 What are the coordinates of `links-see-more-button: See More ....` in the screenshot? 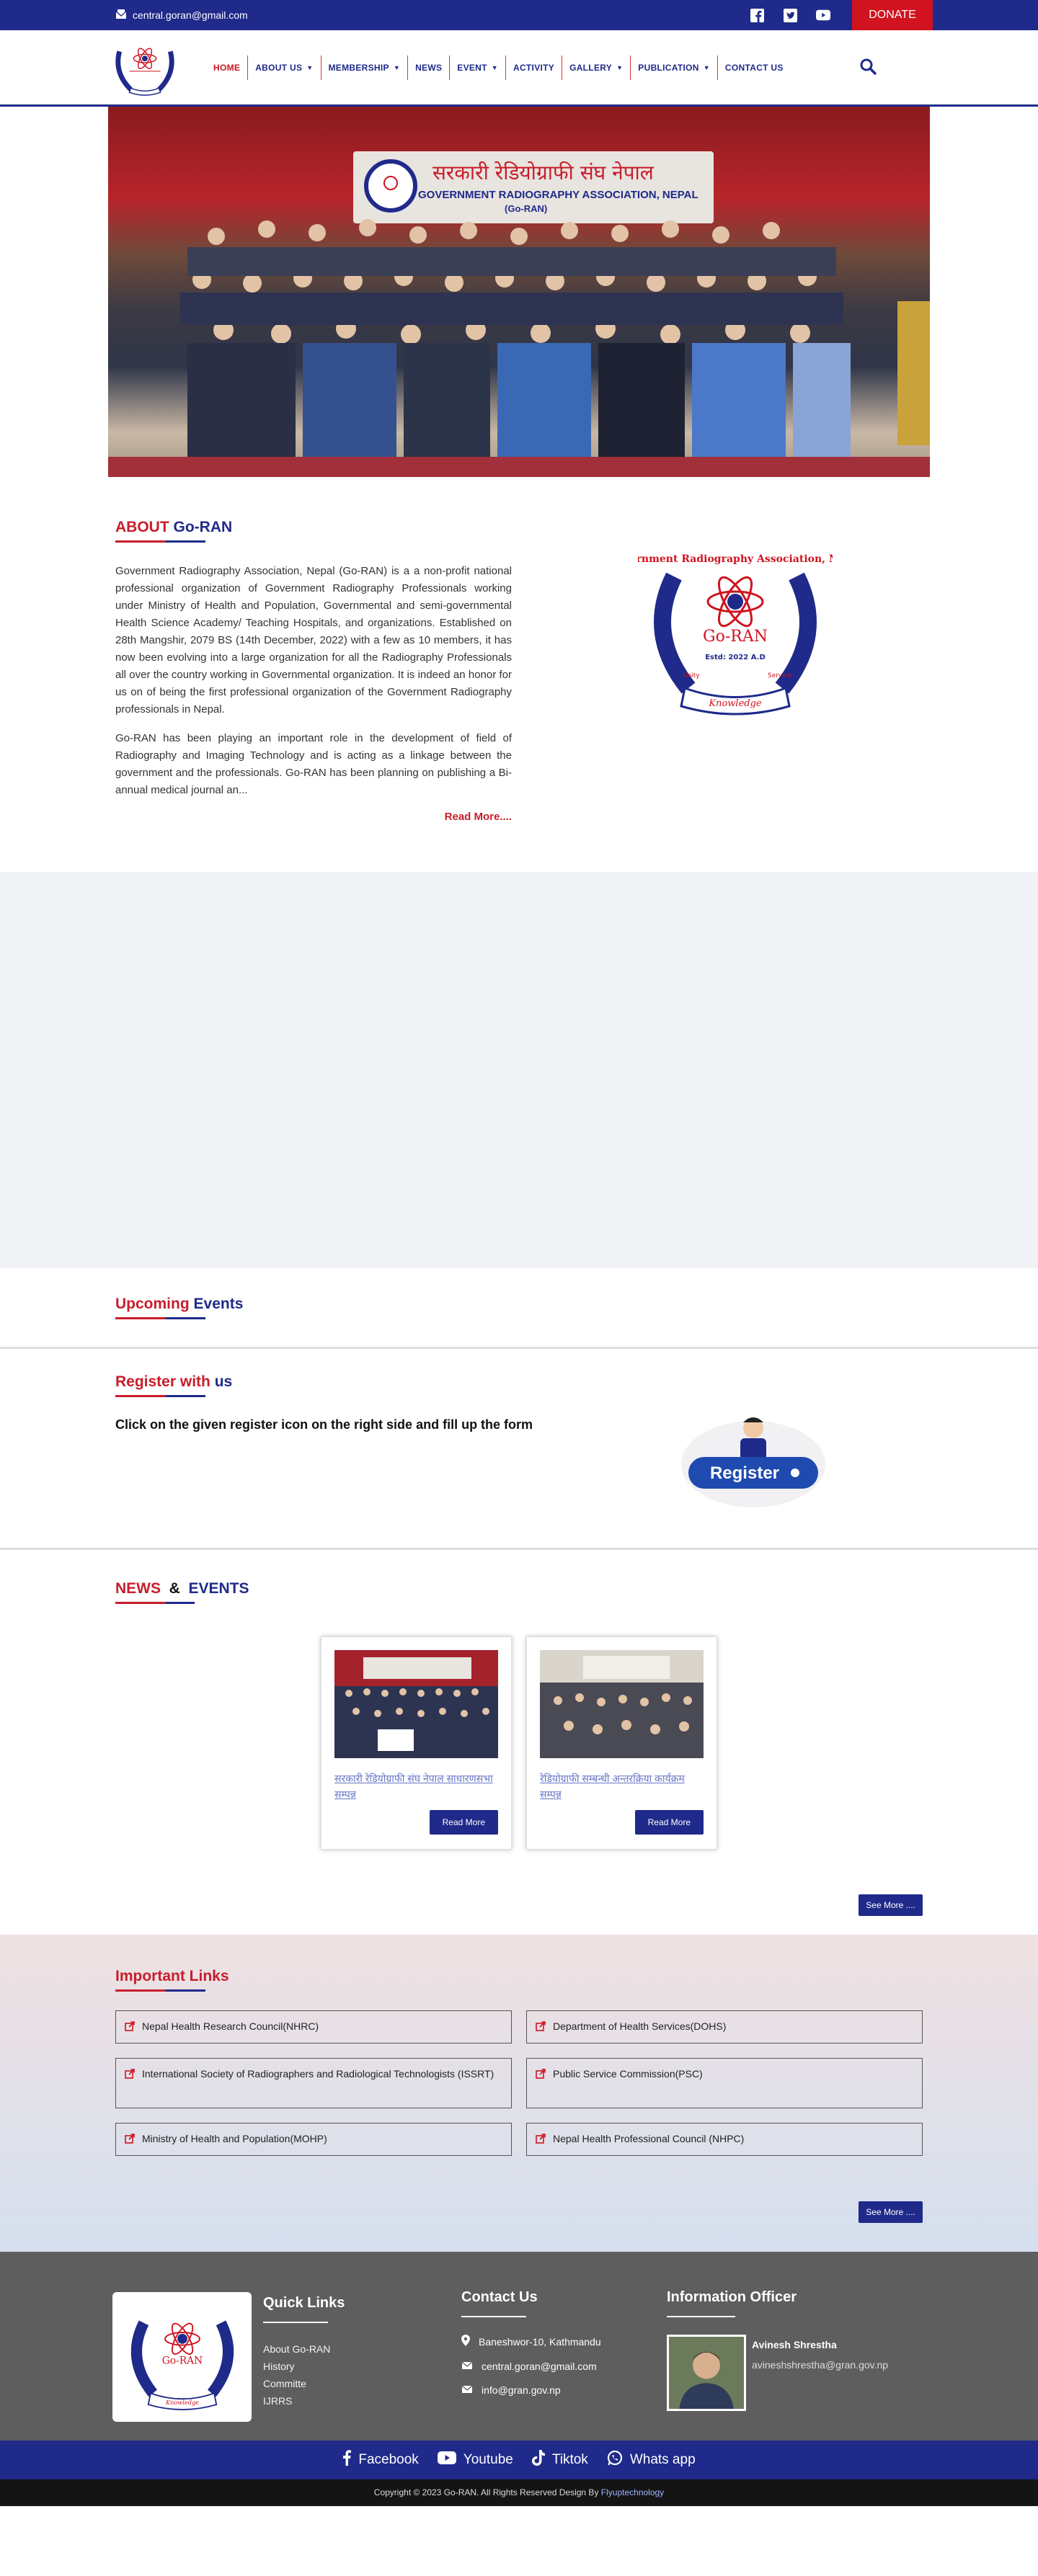 It's located at (891, 2212).